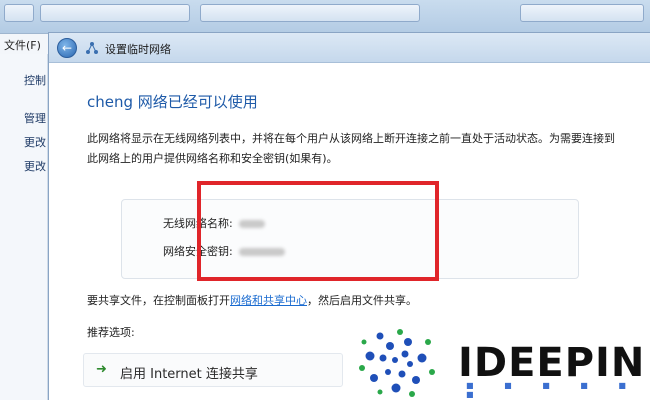  What do you see at coordinates (115, 13) in the screenshot?
I see `background-address-bar` at bounding box center [115, 13].